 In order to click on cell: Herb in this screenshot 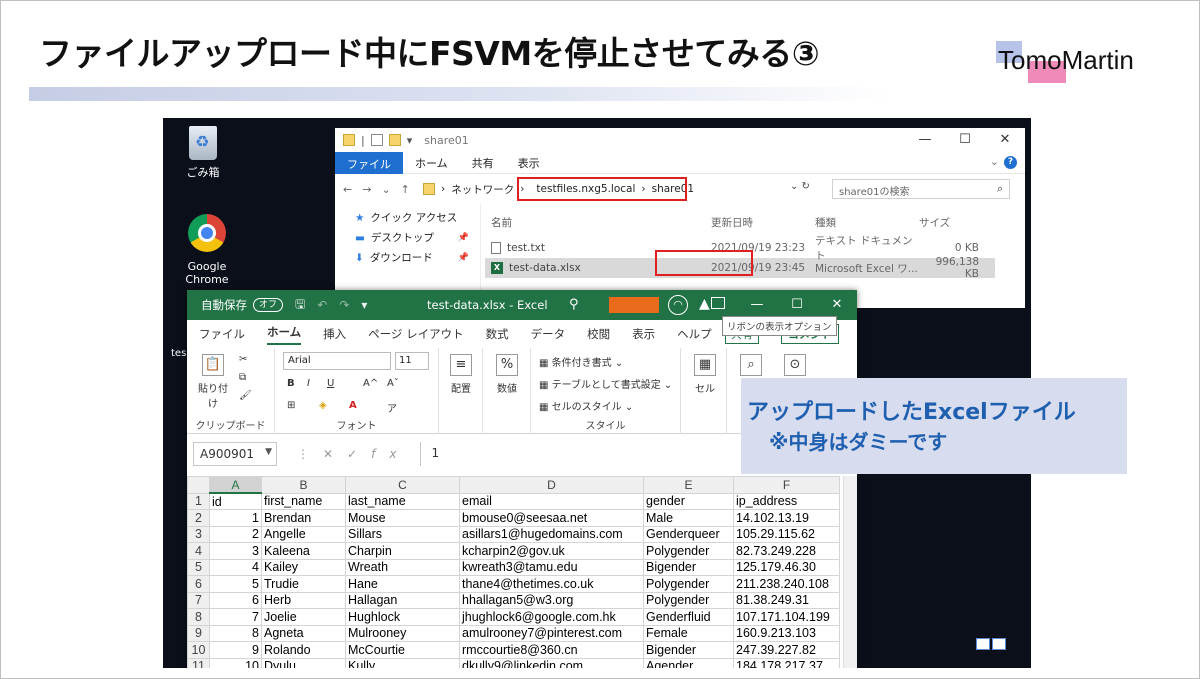, I will do `click(303, 600)`.